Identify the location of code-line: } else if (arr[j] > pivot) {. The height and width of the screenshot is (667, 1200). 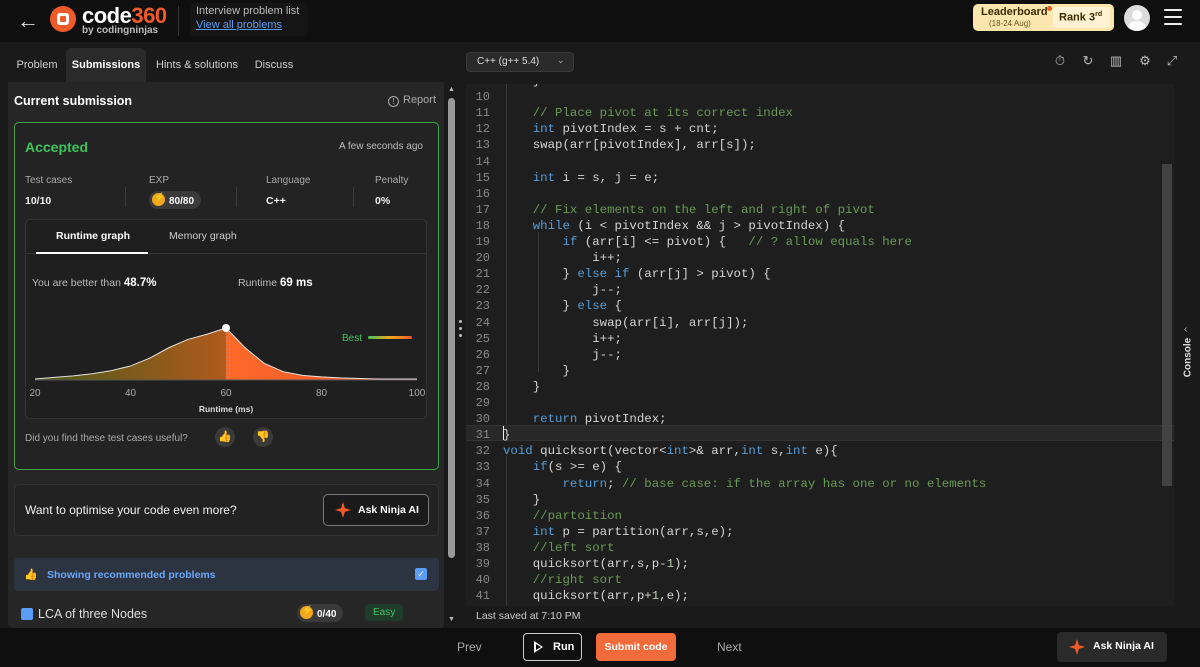
(636, 274).